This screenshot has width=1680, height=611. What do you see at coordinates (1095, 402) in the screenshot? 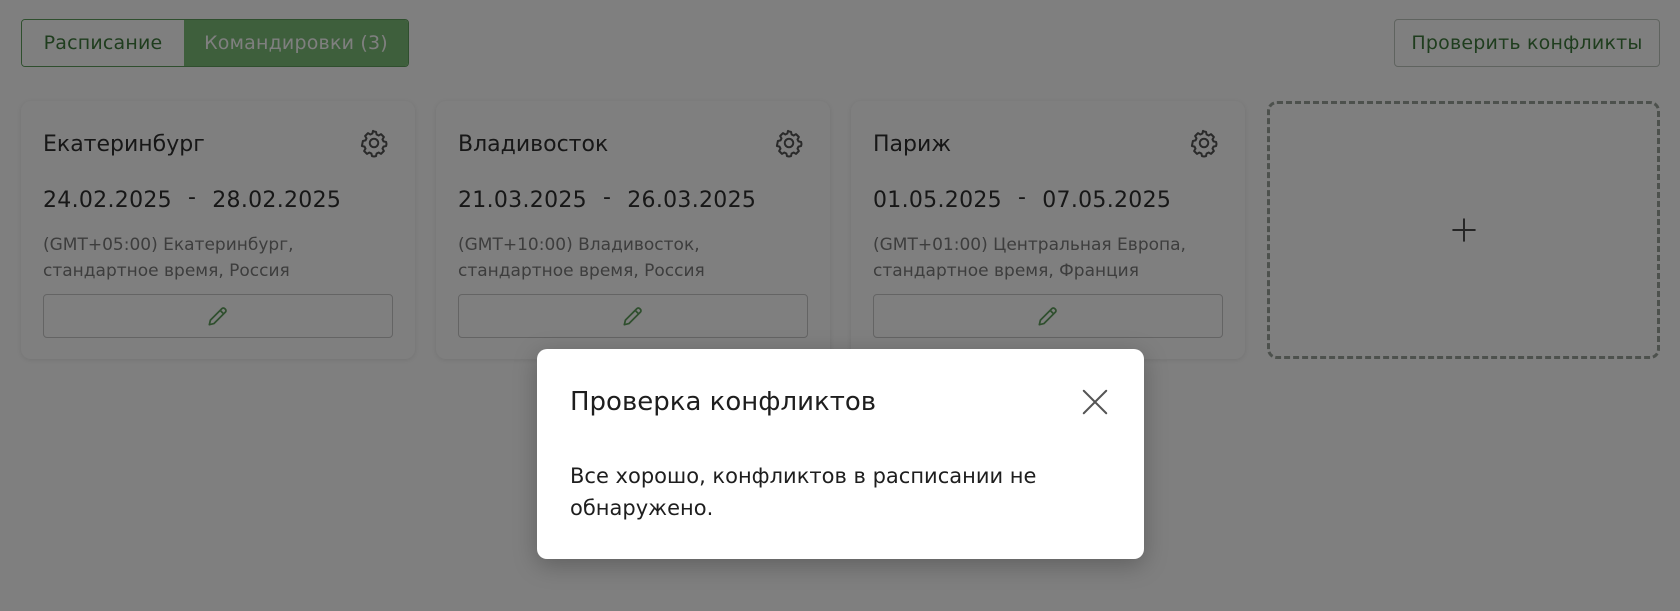
I see `close-icon` at bounding box center [1095, 402].